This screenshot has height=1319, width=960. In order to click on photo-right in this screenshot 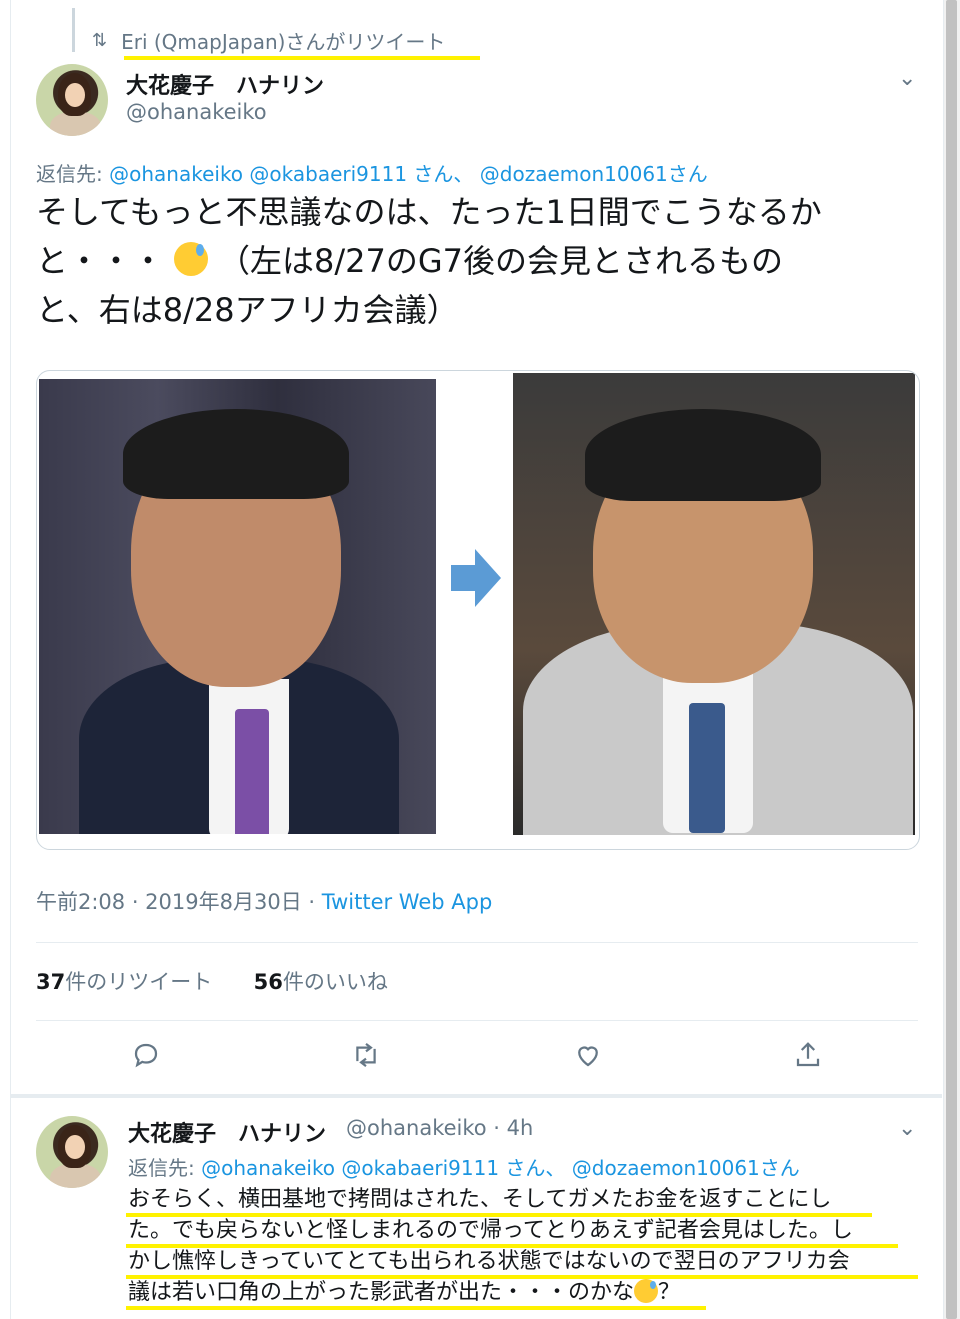, I will do `click(714, 604)`.